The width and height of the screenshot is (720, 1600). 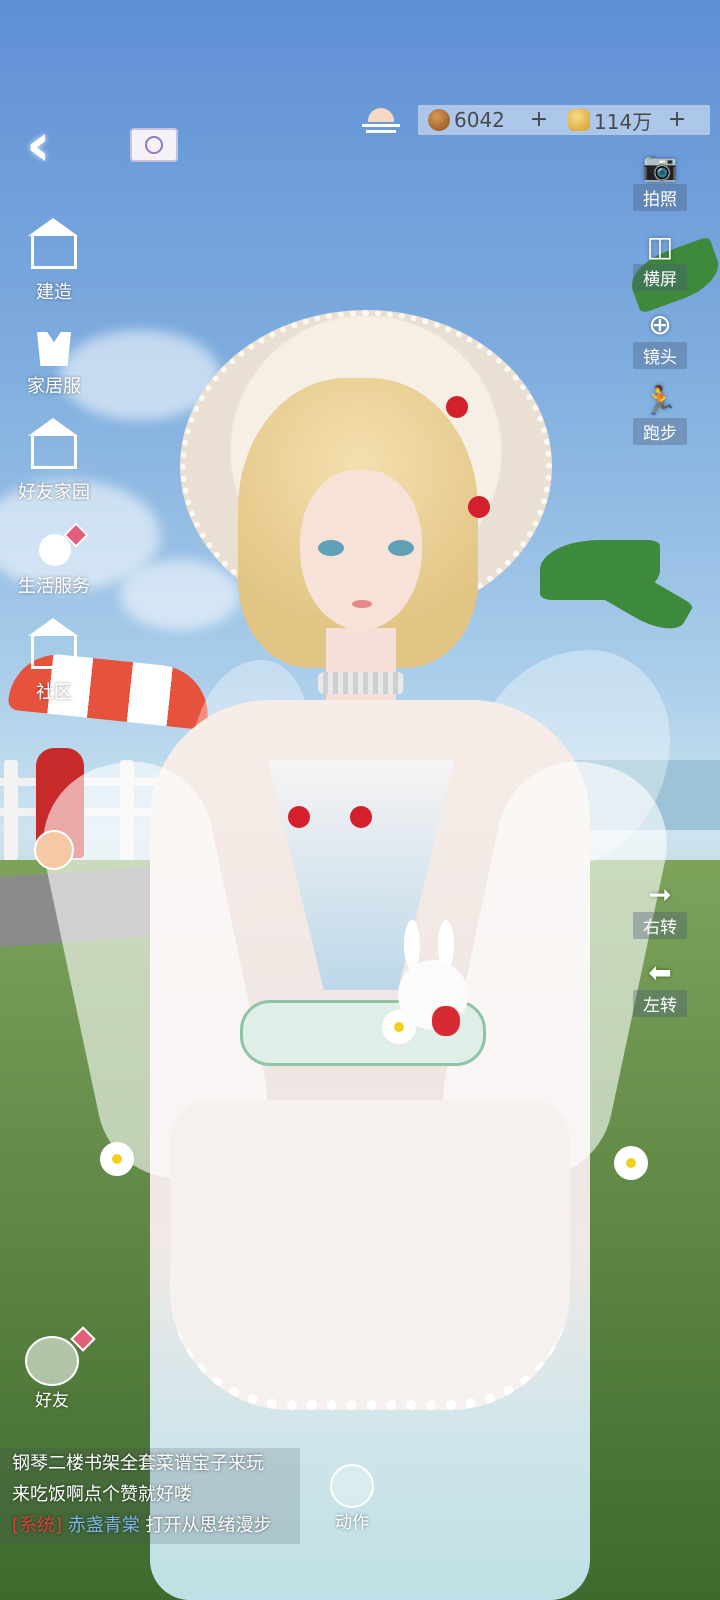 What do you see at coordinates (38, 145) in the screenshot?
I see `back-chevron-icon: ‹` at bounding box center [38, 145].